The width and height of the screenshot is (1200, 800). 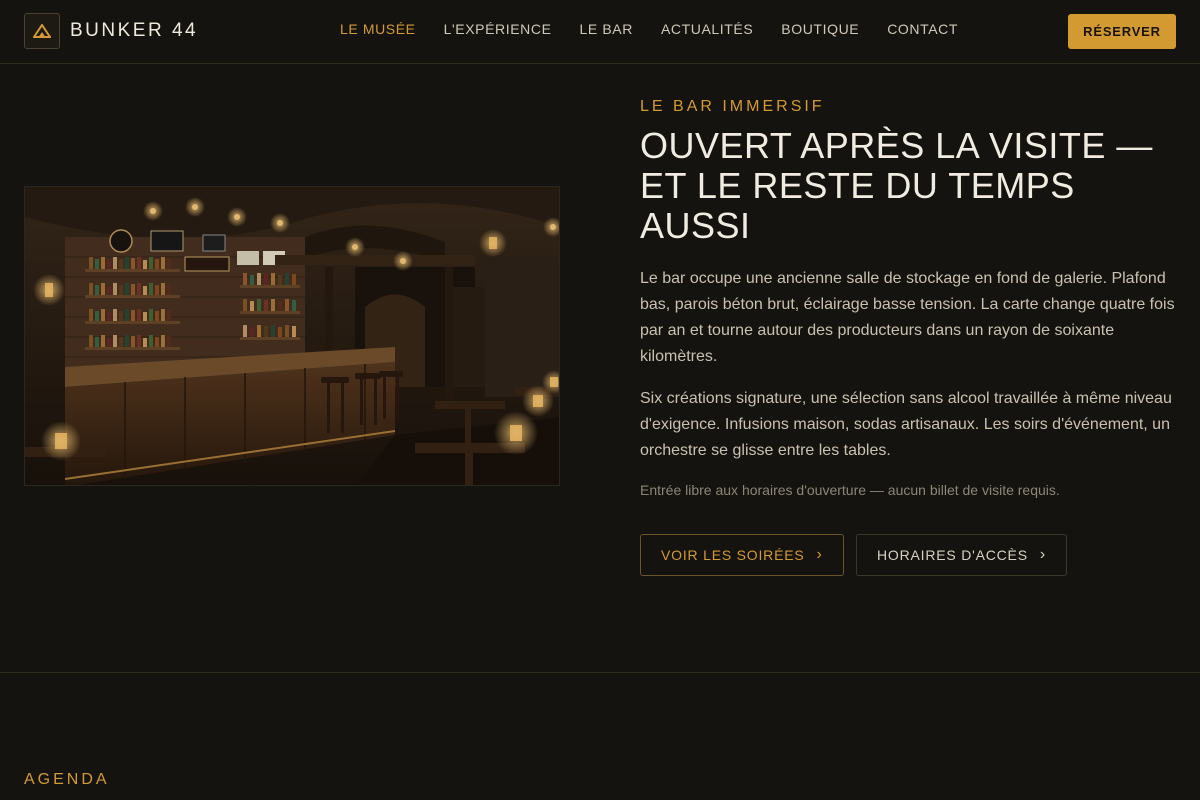 I want to click on mountain-triangle-icon, so click(x=42, y=31).